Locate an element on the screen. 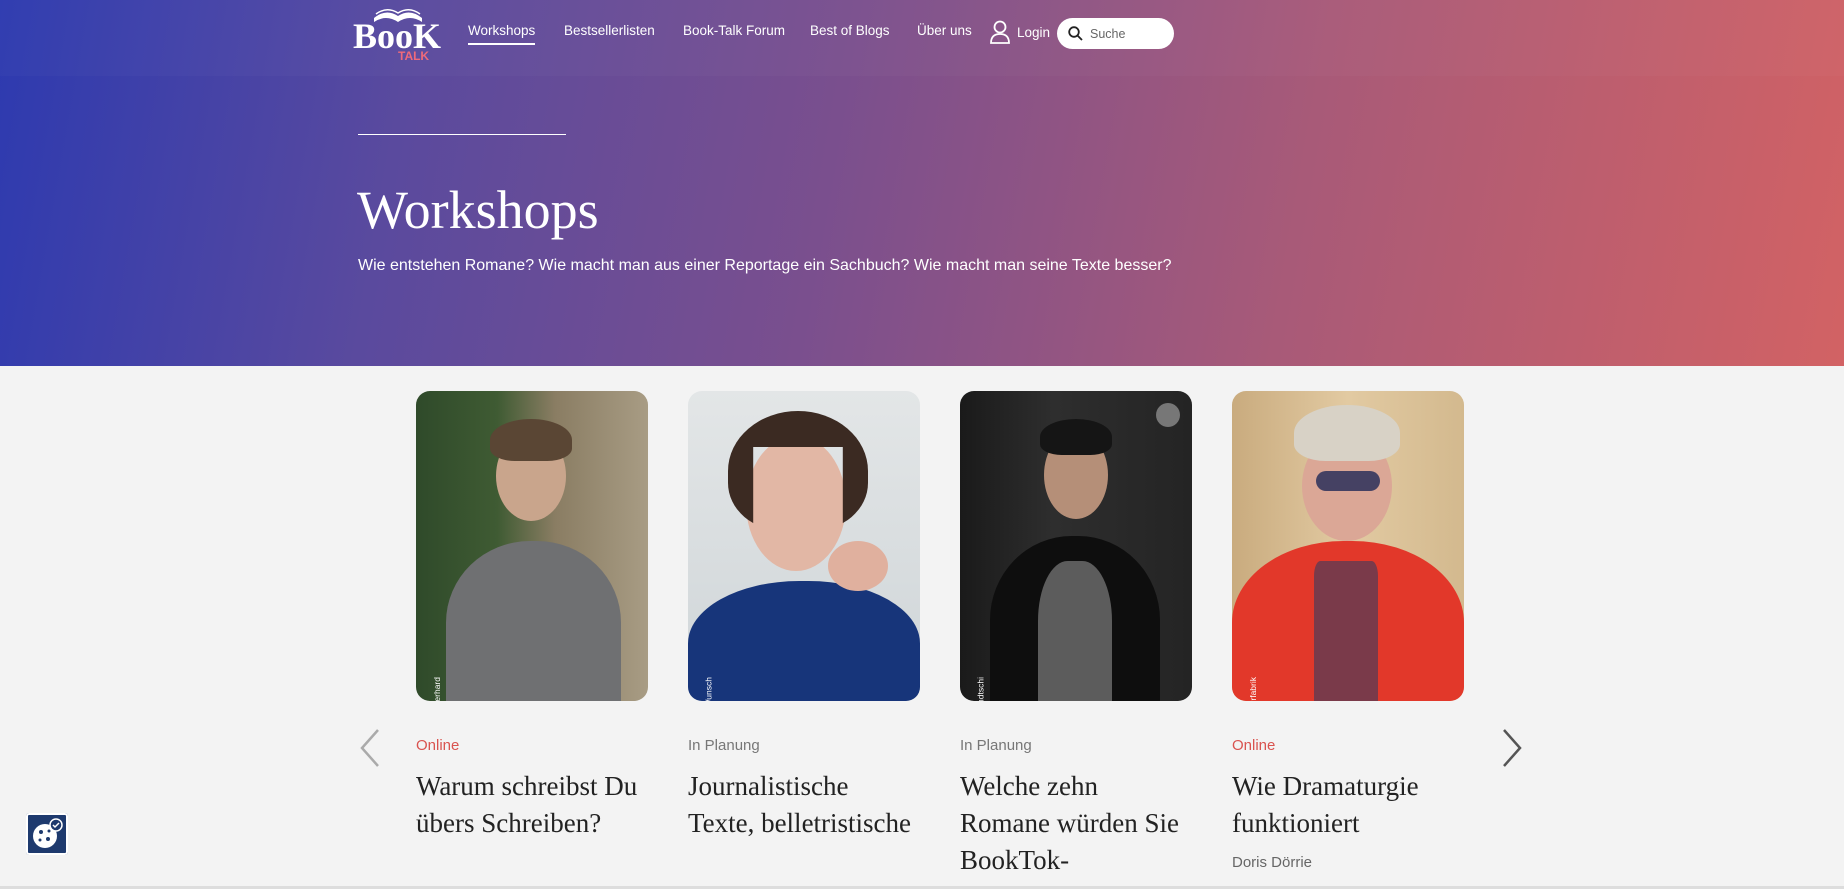  nav-ueber-uns: Über uns is located at coordinates (944, 30).